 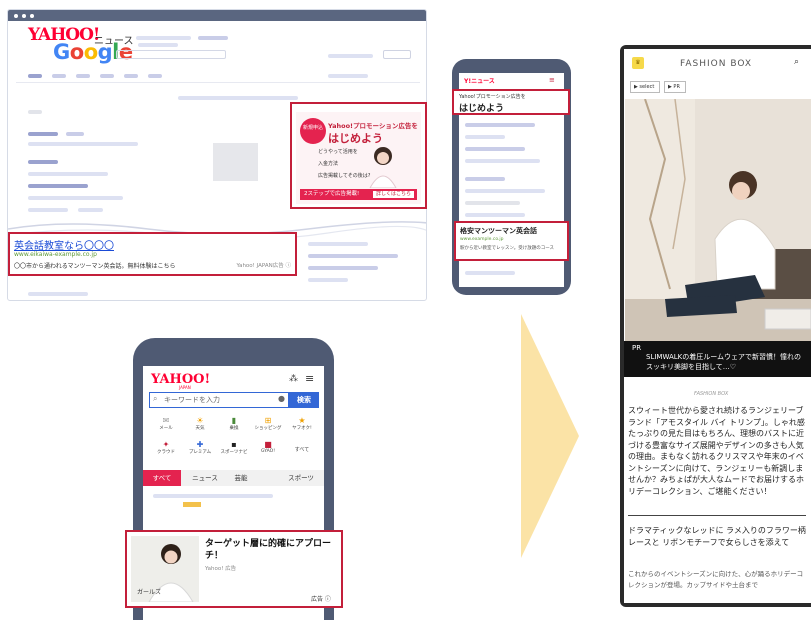 I want to click on service-item: ★ ヤフオク!, so click(x=302, y=423).